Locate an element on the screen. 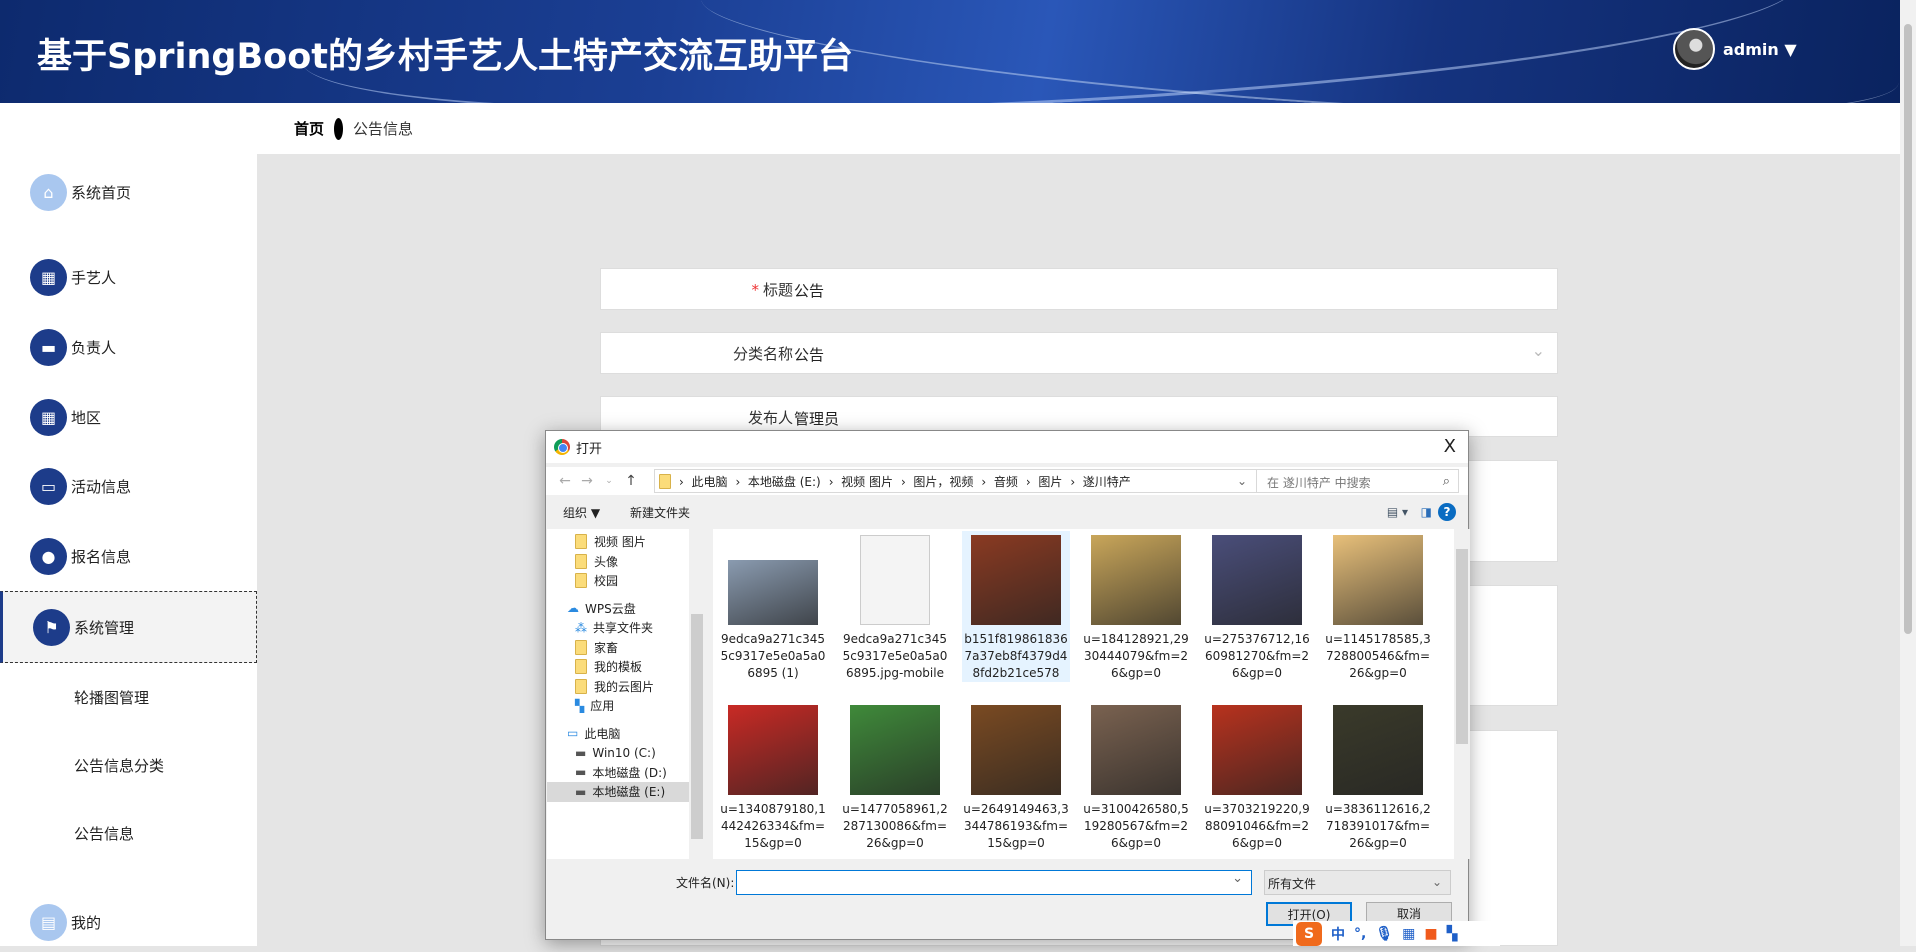 The width and height of the screenshot is (1916, 952). title-label: 标题 is located at coordinates (777, 290).